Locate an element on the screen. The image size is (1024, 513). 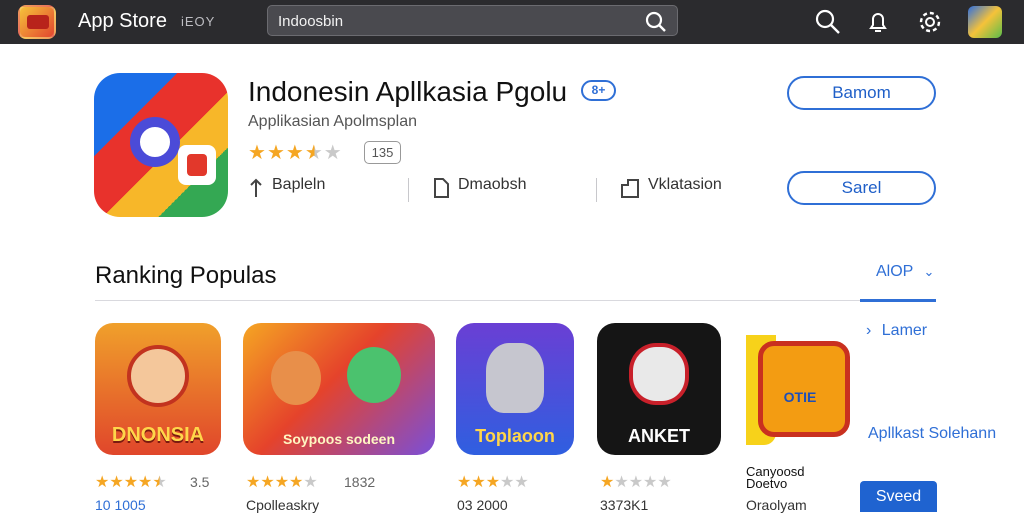
card-meta: 03 2000 is located at coordinates (482, 505).